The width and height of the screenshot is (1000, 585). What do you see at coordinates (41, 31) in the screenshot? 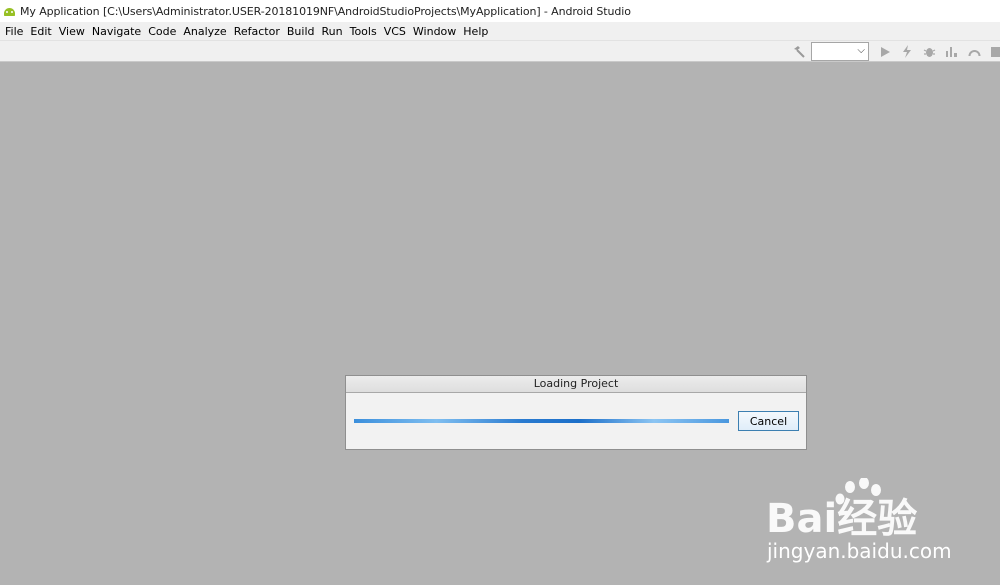
I see `menu-edit: Edit` at bounding box center [41, 31].